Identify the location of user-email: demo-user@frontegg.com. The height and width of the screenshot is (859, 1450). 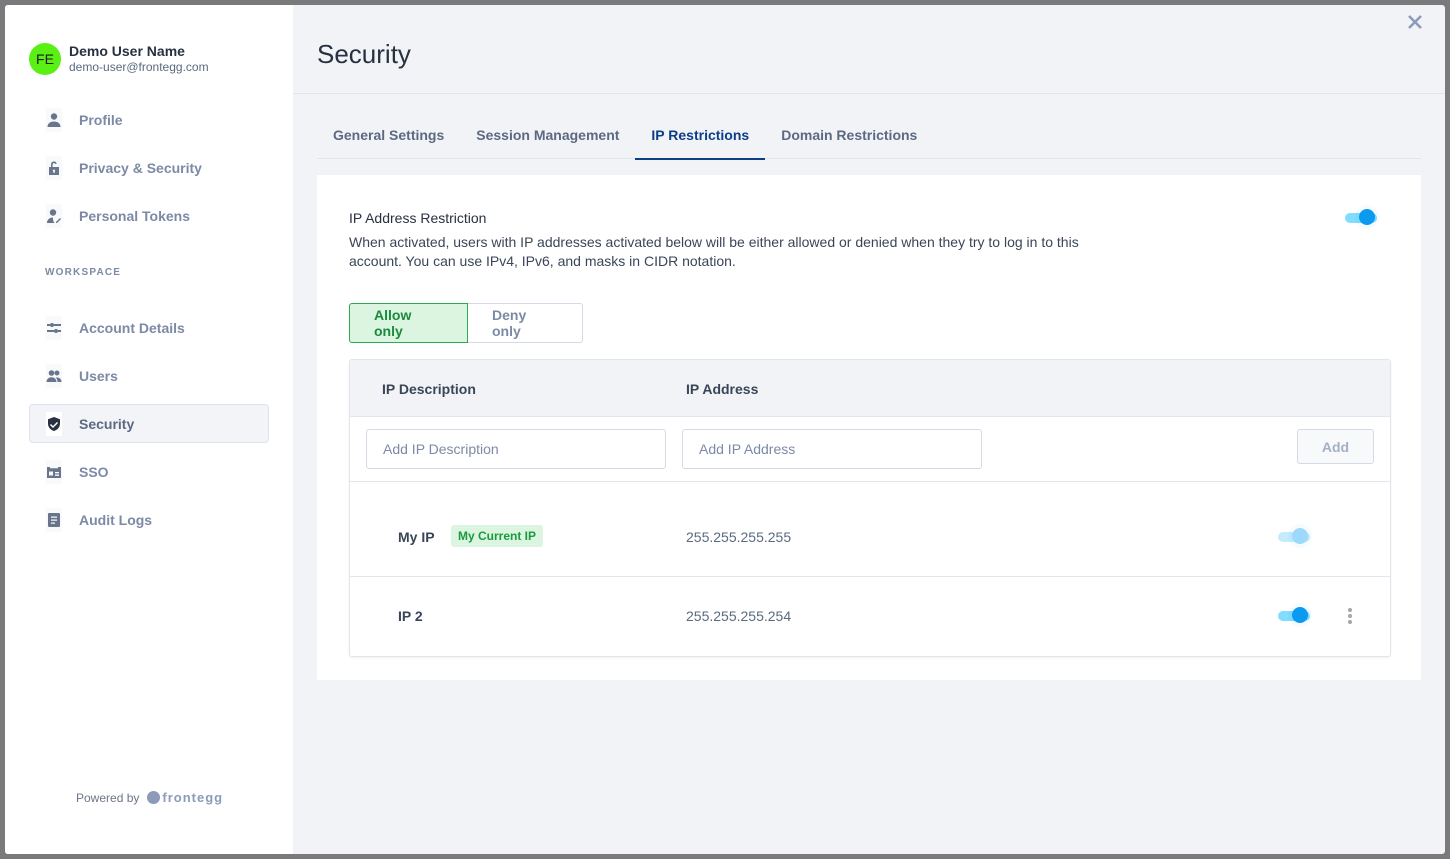
(139, 67).